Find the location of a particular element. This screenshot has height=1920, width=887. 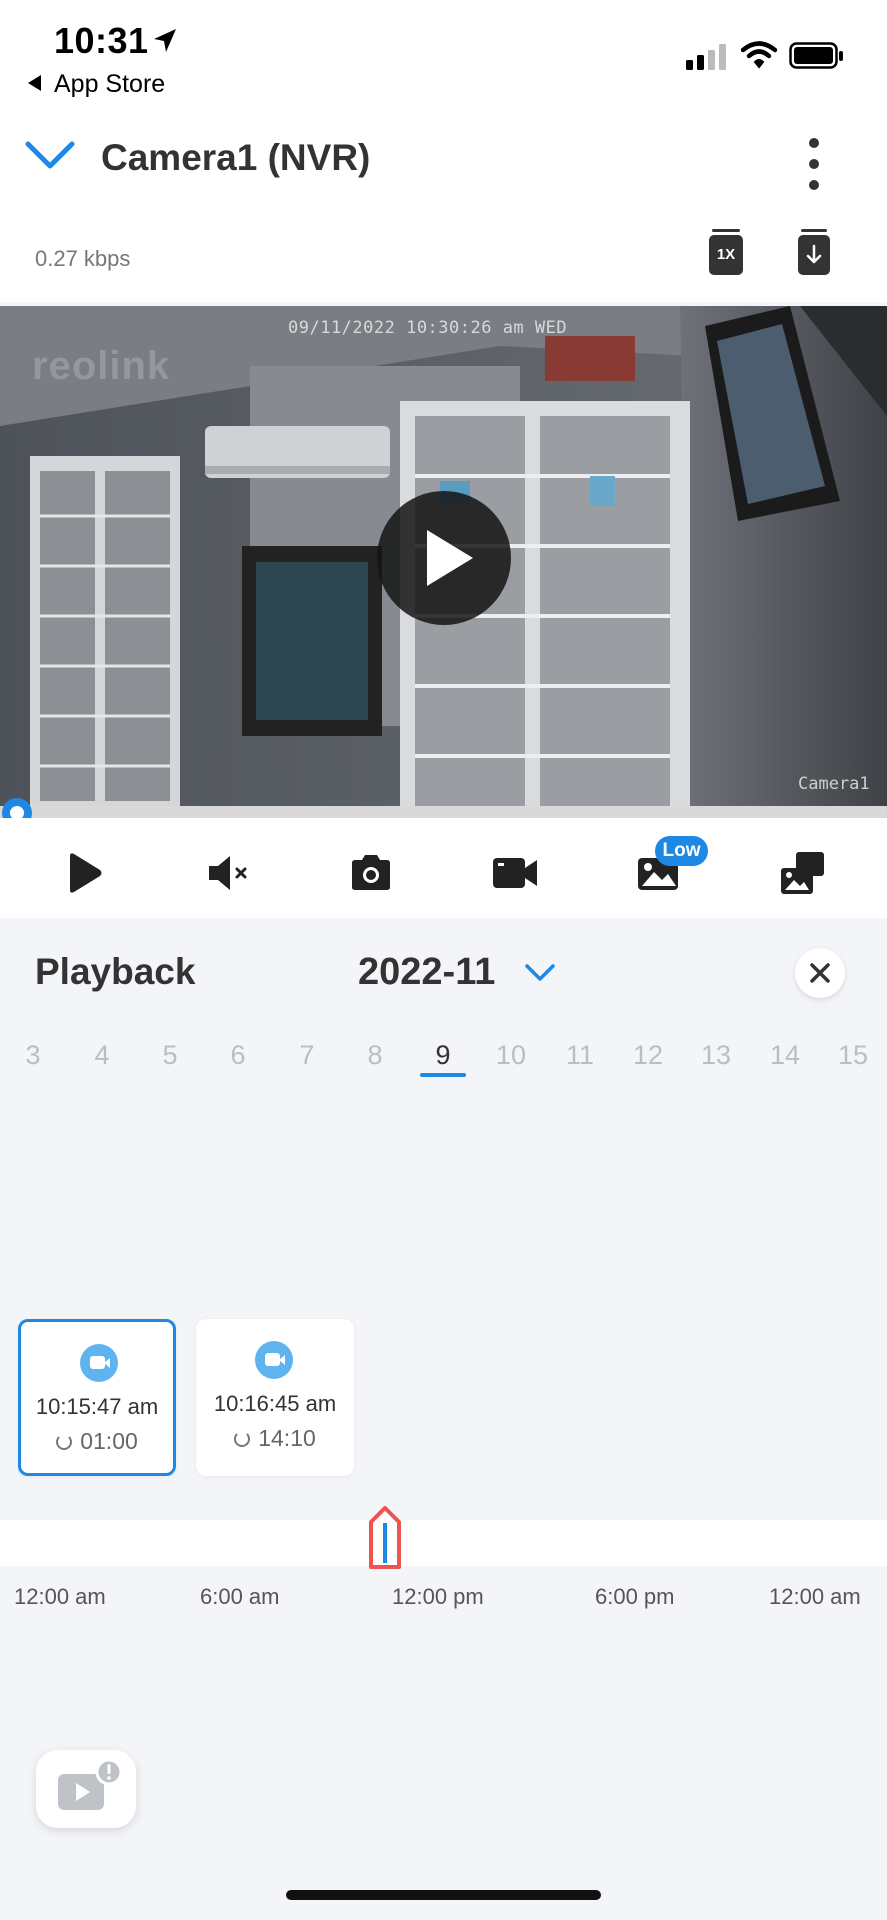

day-item: 15 is located at coordinates (853, 1055).